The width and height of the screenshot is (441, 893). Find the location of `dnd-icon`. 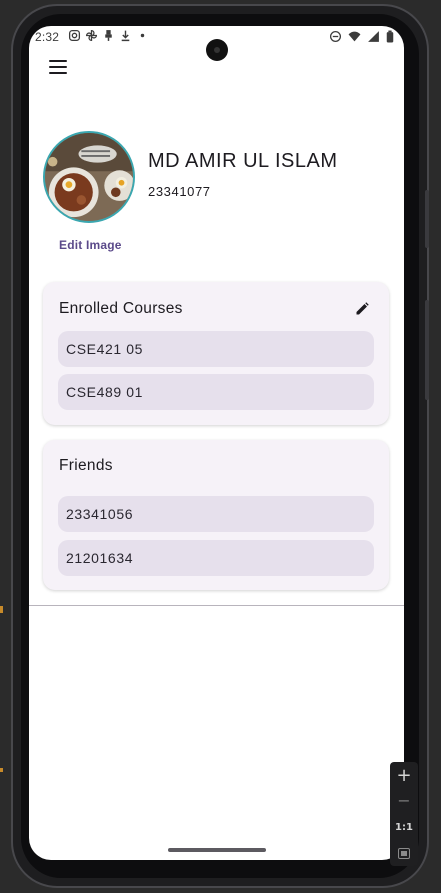

dnd-icon is located at coordinates (335, 36).